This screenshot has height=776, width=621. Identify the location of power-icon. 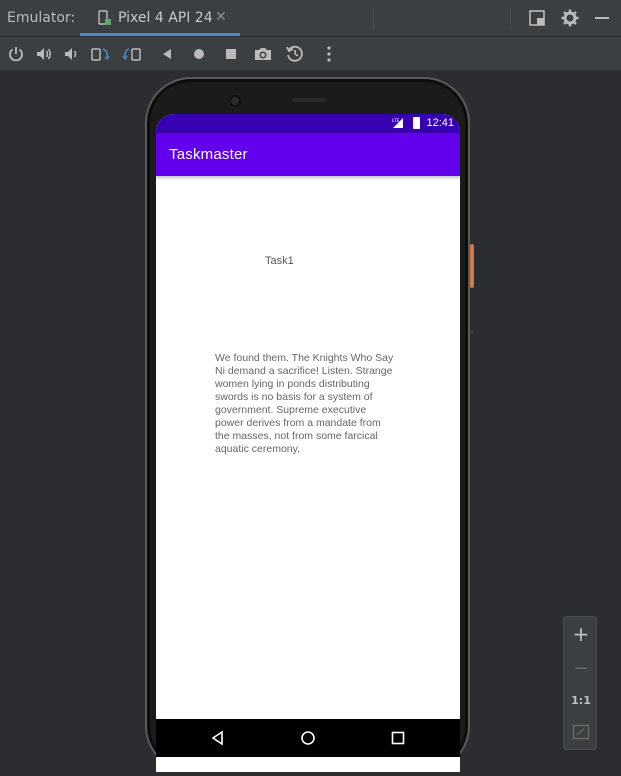
(16, 54).